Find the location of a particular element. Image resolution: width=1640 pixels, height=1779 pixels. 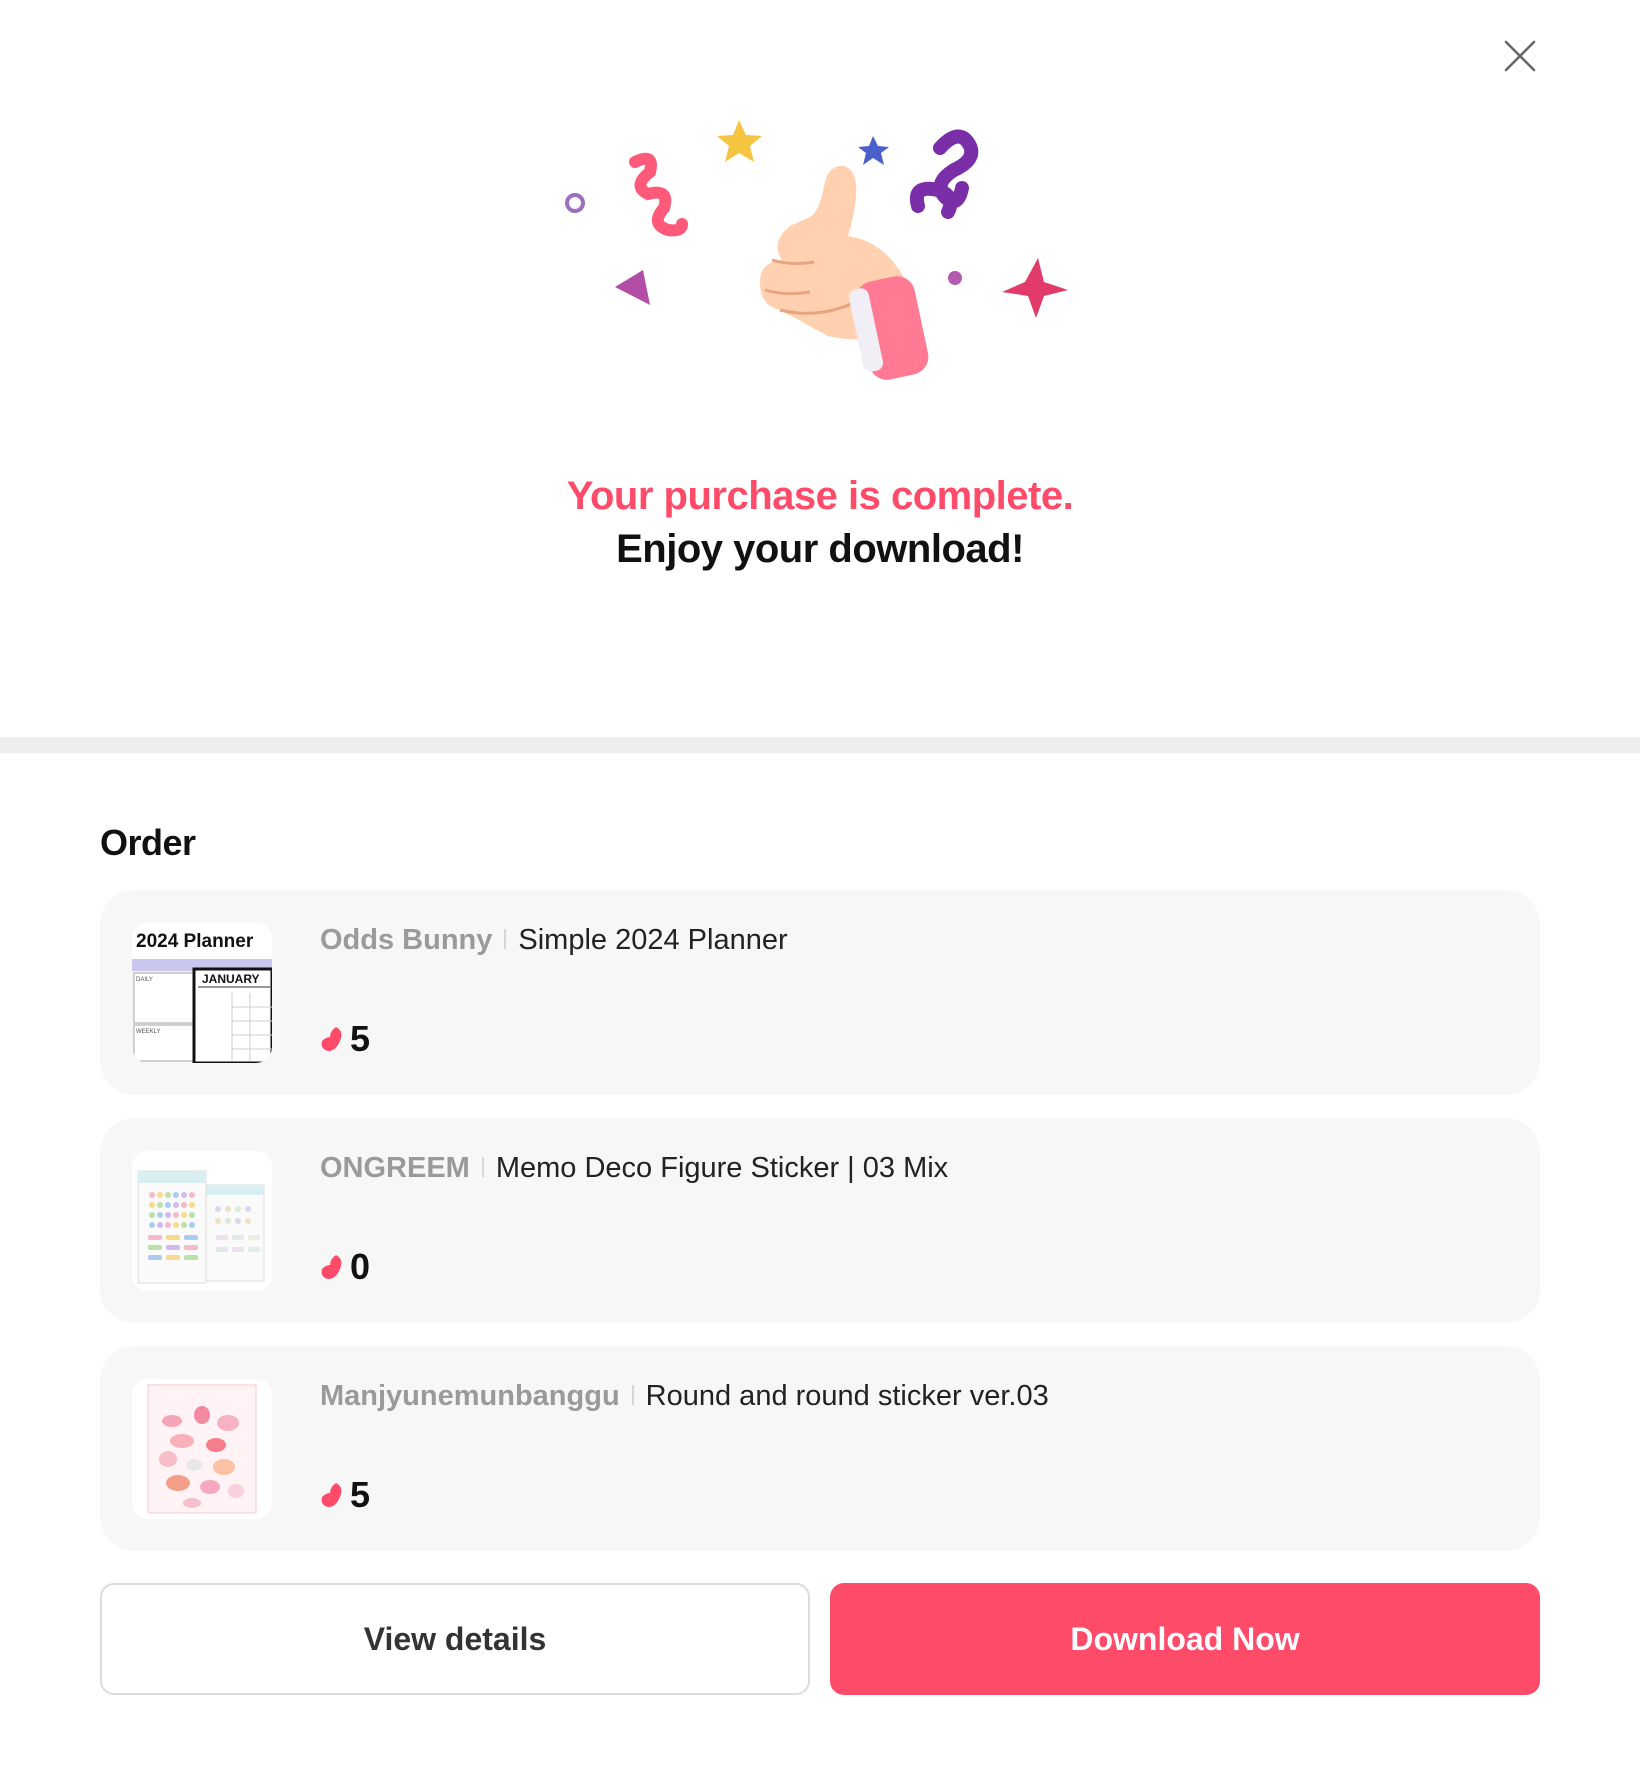

order-item-info: ONGREEM Memo Deco Figure Sticker | 03 Mix is located at coordinates (634, 1168).